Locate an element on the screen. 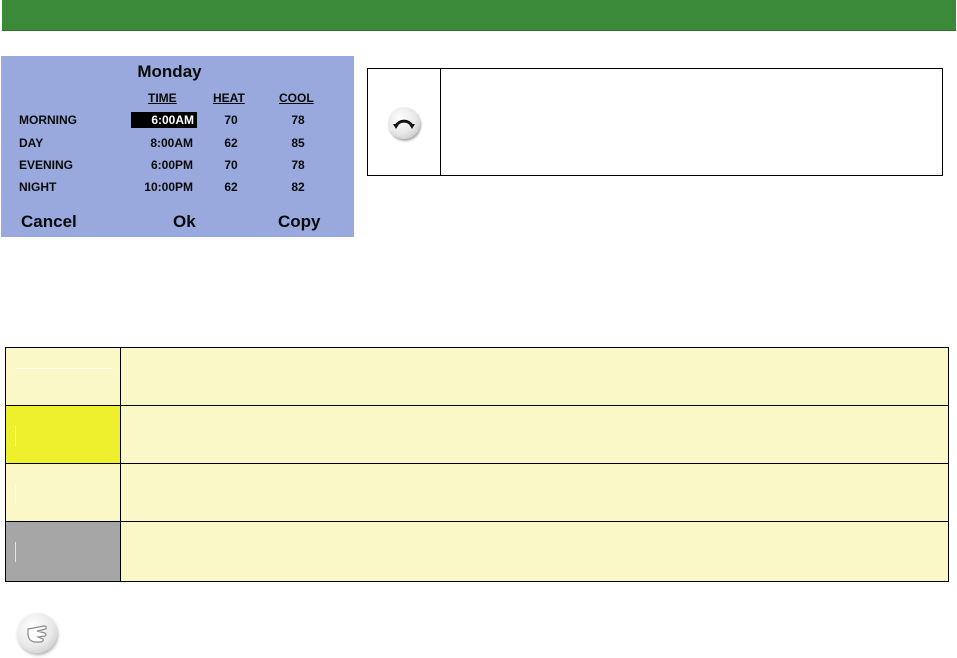 Image resolution: width=957 pixels, height=658 pixels. heat-cell-night: 62 is located at coordinates (231, 187).